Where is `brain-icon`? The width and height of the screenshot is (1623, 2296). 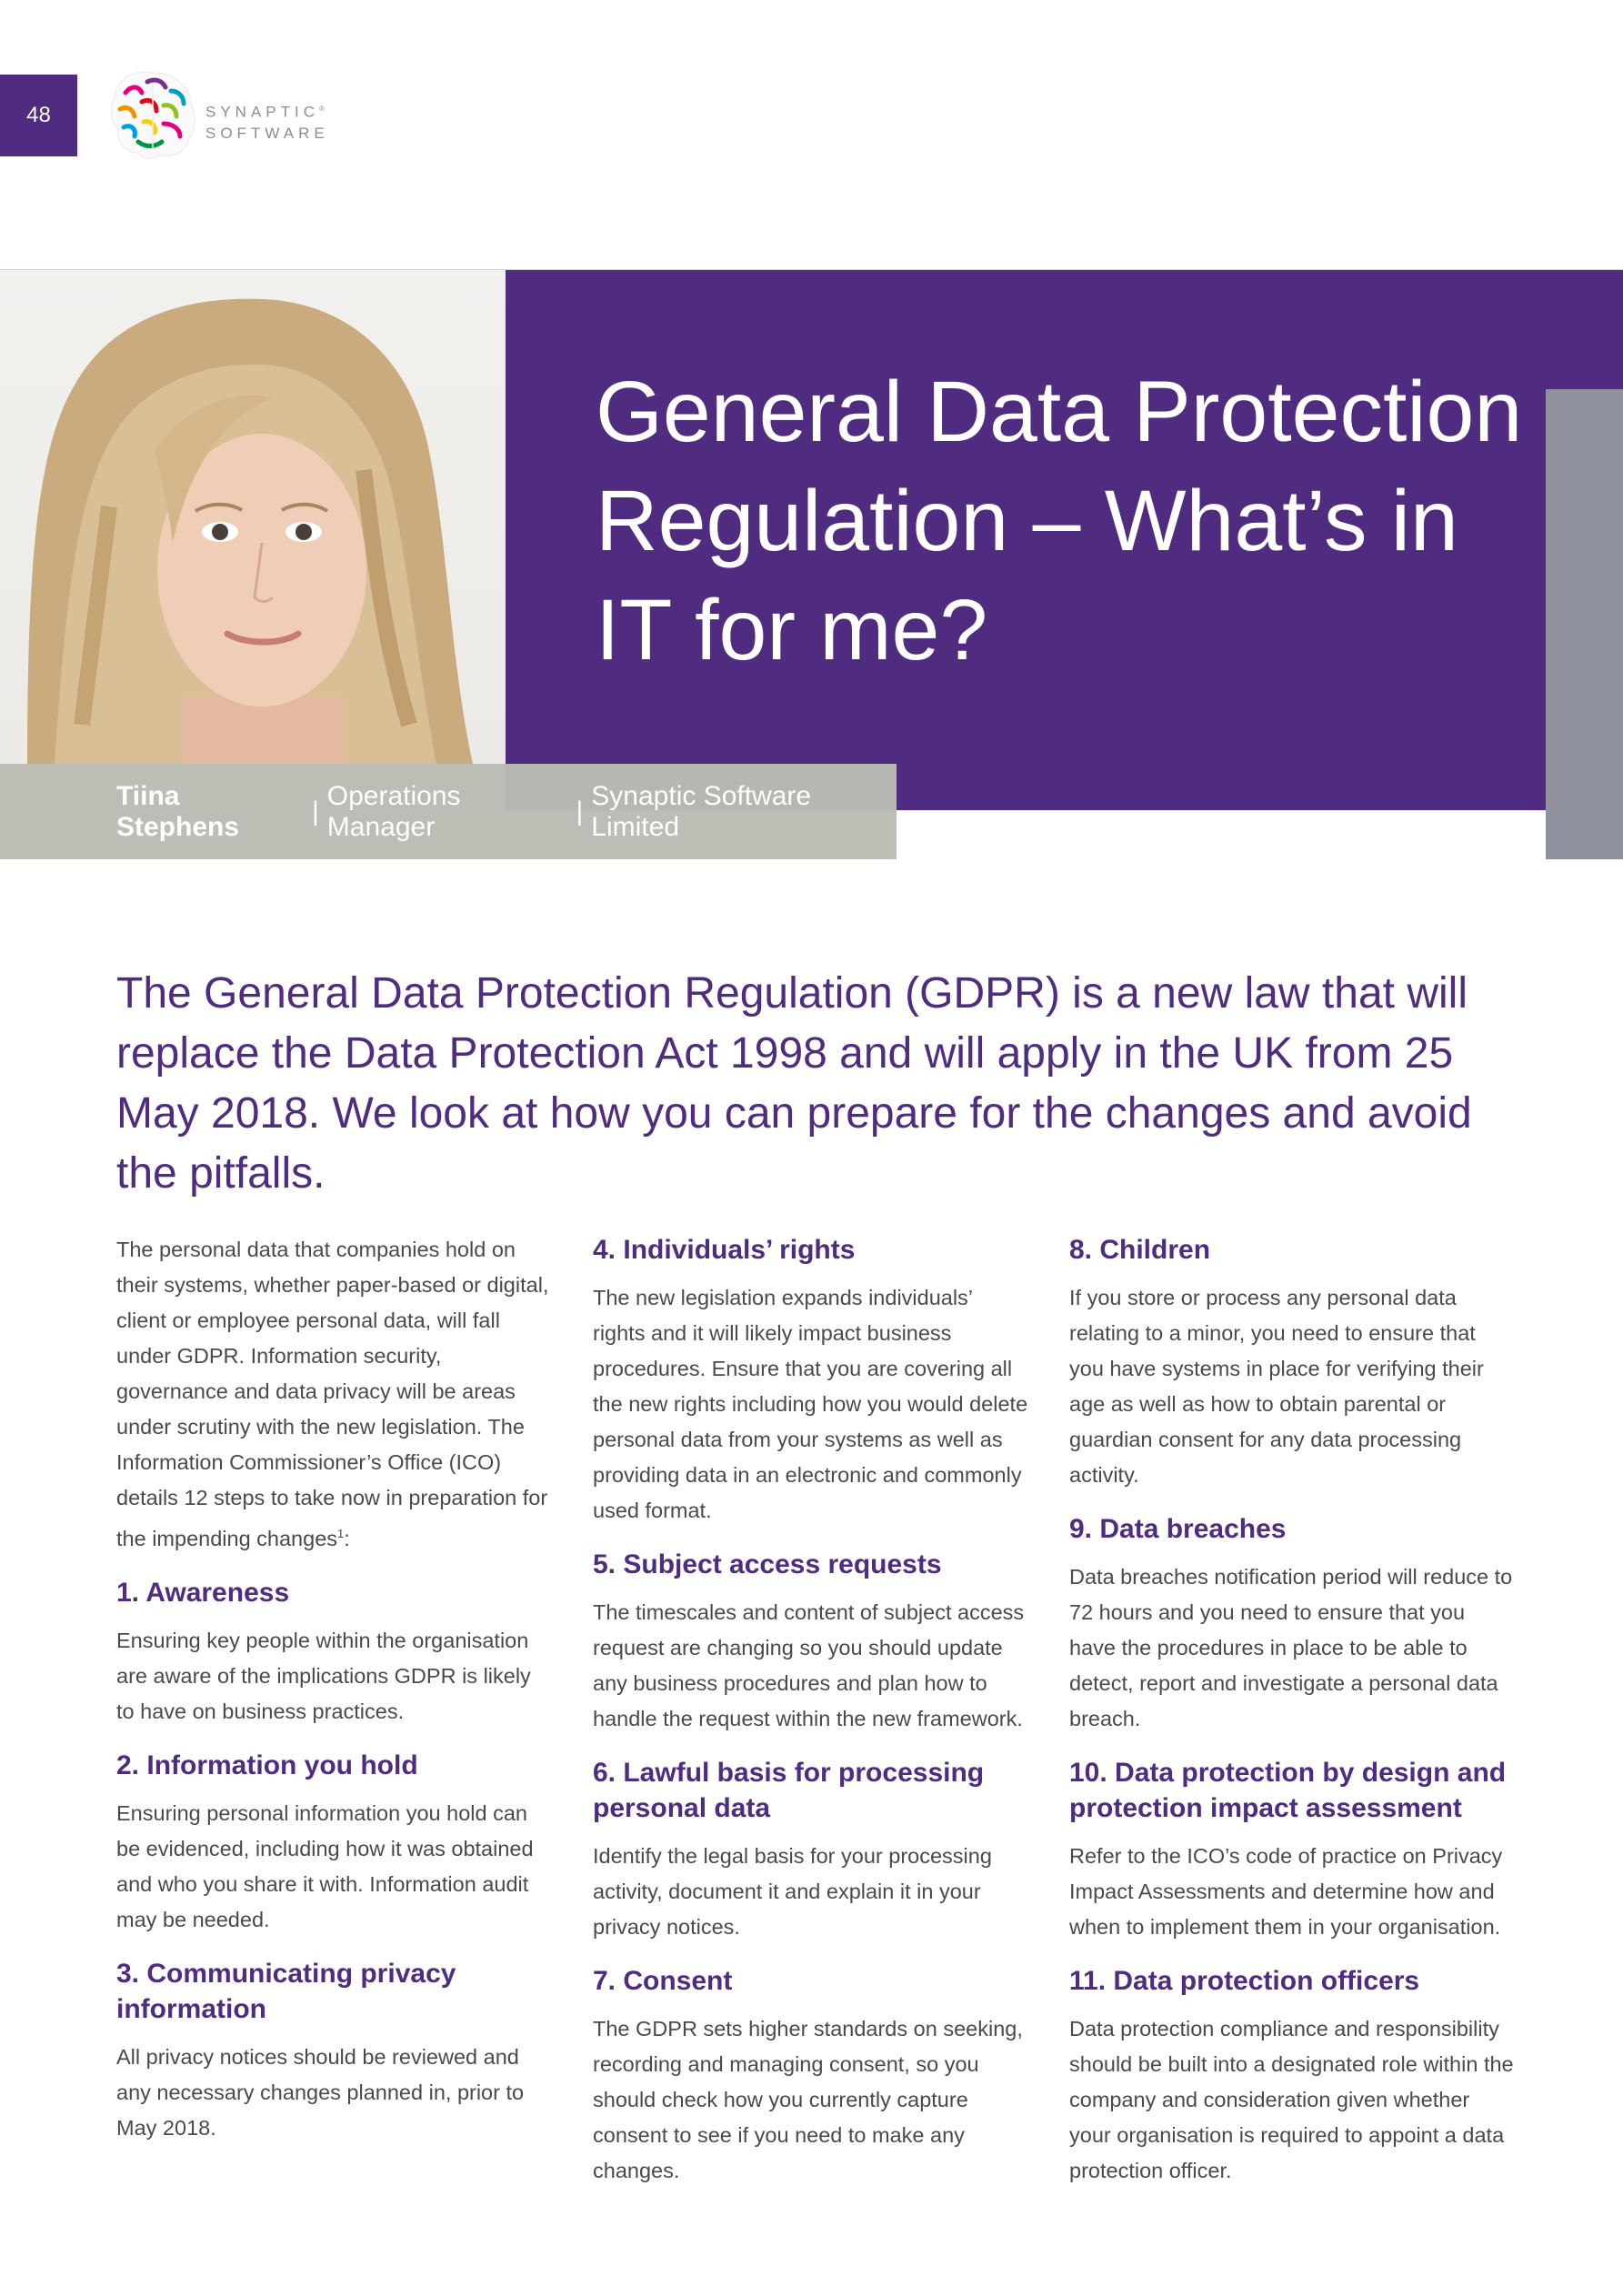 brain-icon is located at coordinates (153, 115).